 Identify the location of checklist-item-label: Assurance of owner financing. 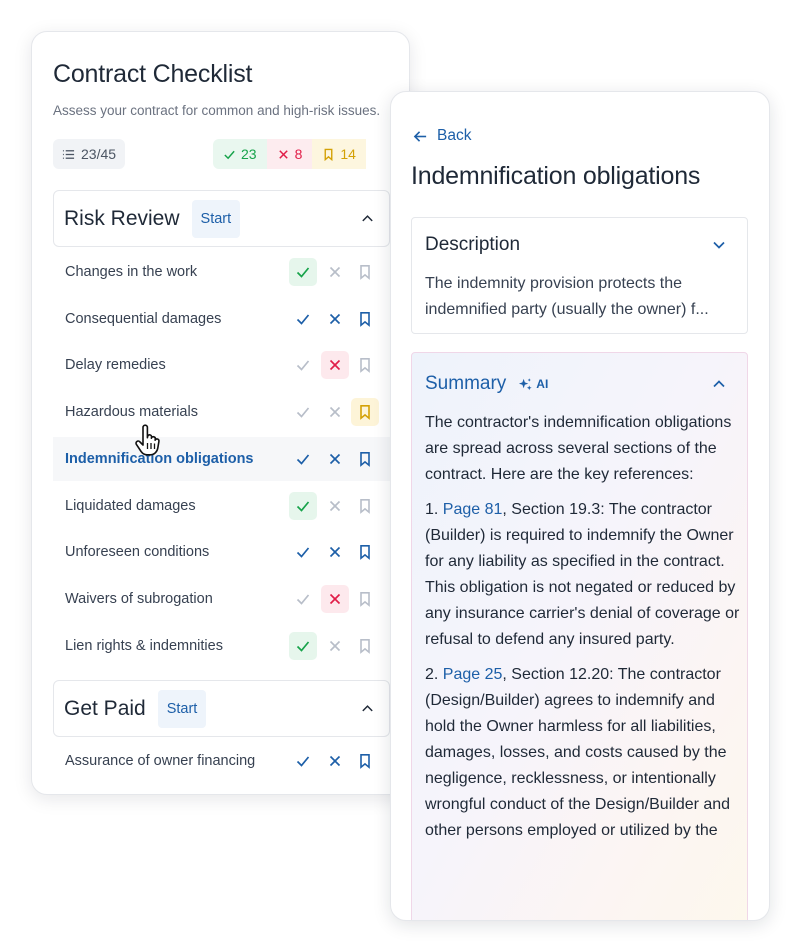
(160, 761).